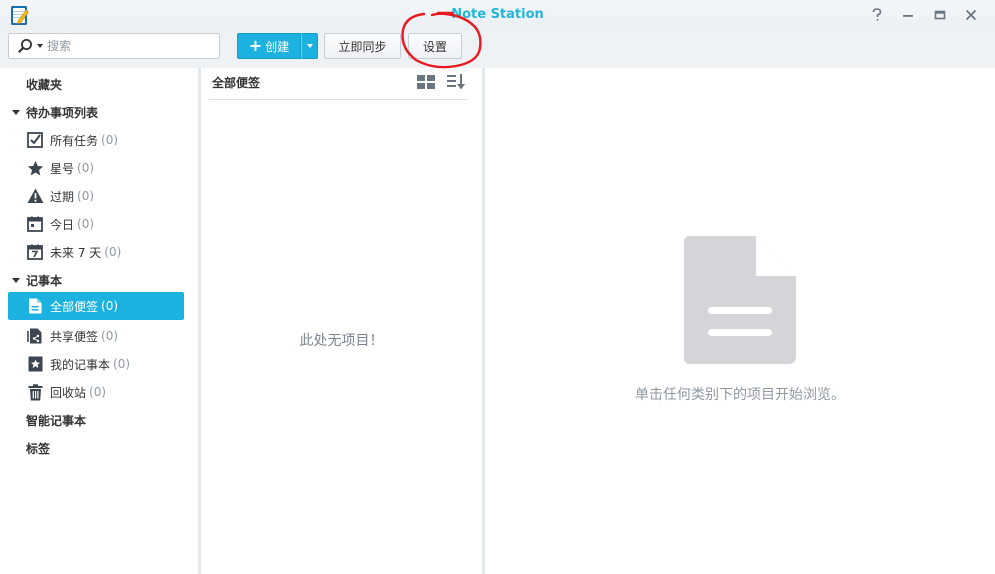 Image resolution: width=995 pixels, height=574 pixels. I want to click on sidebar-item-label: 未来 7 天, so click(76, 252).